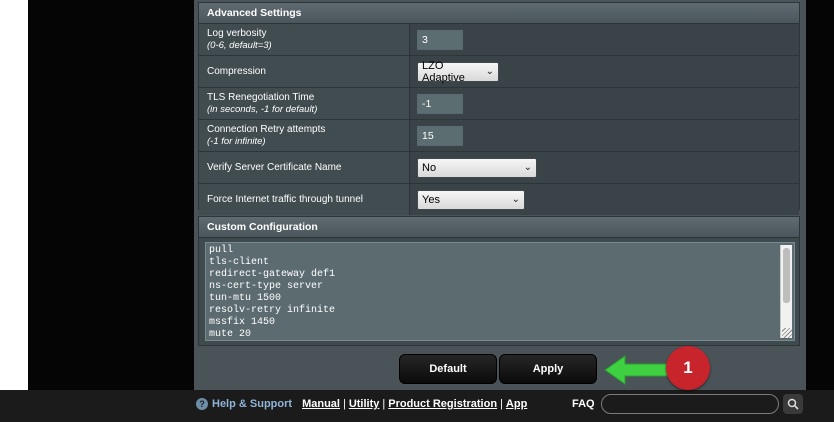 The width and height of the screenshot is (834, 422). Describe the element at coordinates (321, 404) in the screenshot. I see `manual-link: Manual` at that location.